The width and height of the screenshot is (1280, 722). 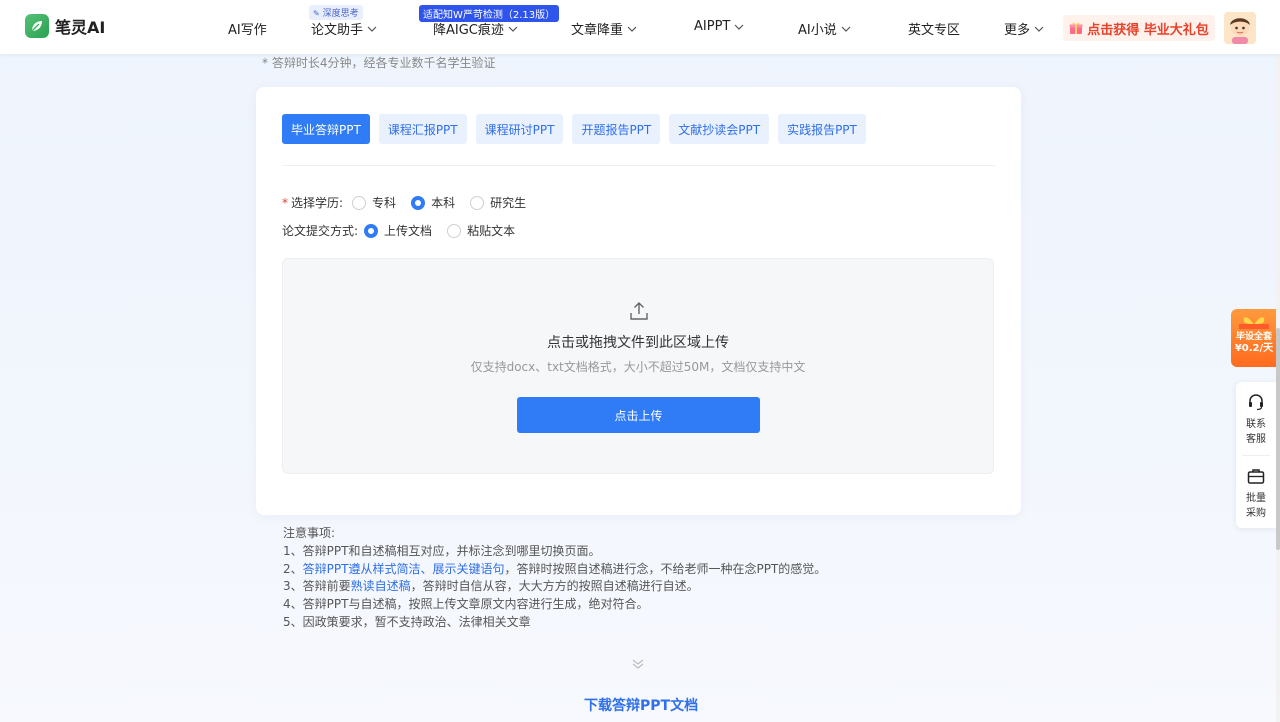 I want to click on tab-graduation-defense: 毕业答辩PPT, so click(x=326, y=129).